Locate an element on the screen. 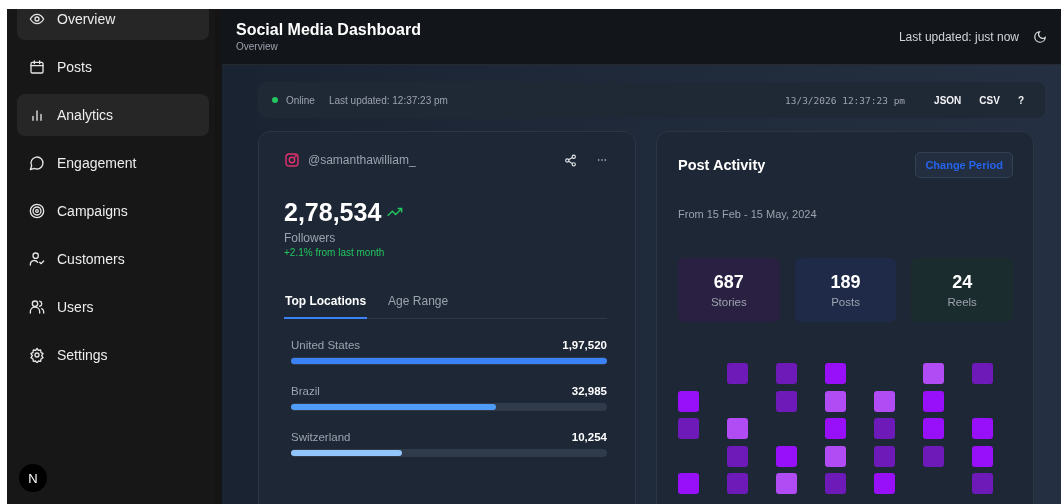  sidebar-item: Posts is located at coordinates (113, 67).